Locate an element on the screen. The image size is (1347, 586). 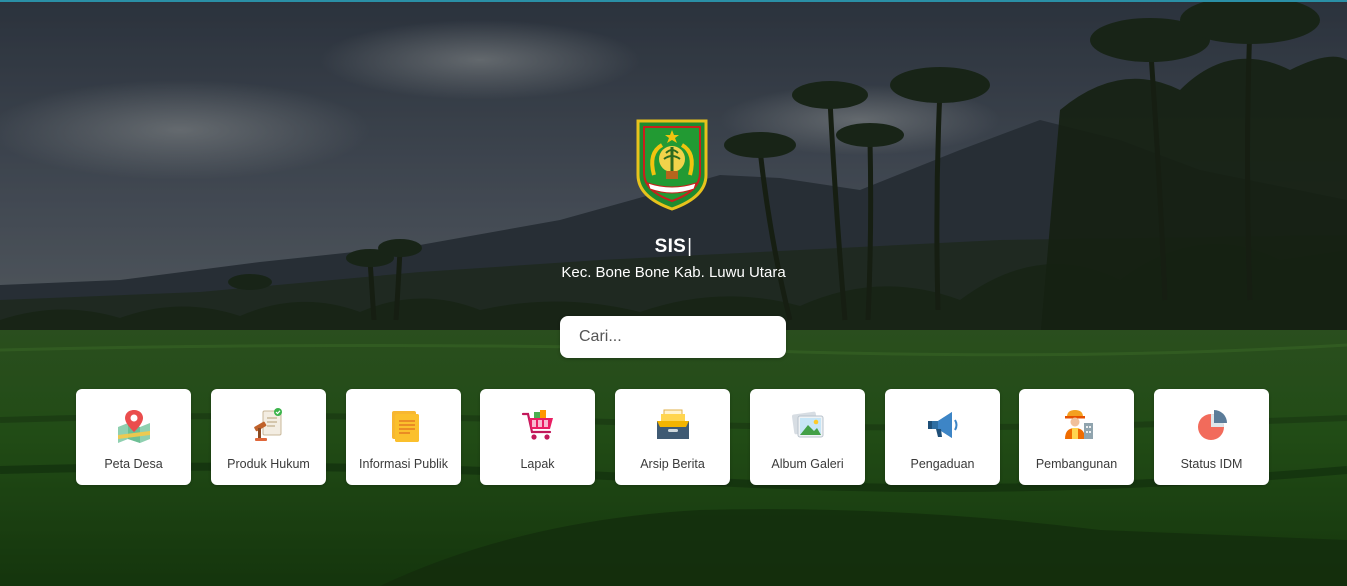
menu-tile-pengaduan: Pengaduan is located at coordinates (942, 437).